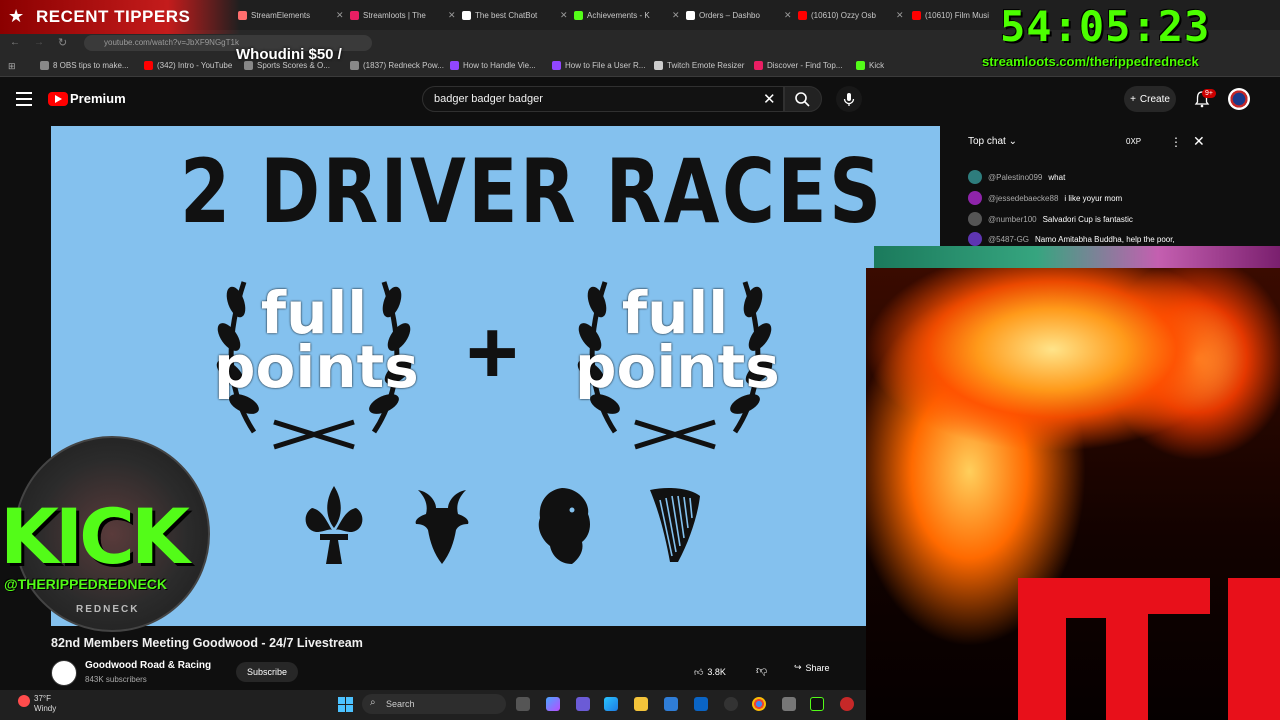 The width and height of the screenshot is (1280, 720). What do you see at coordinates (843, 15) in the screenshot?
I see `tab-label: (10610) Ozzy Osb` at bounding box center [843, 15].